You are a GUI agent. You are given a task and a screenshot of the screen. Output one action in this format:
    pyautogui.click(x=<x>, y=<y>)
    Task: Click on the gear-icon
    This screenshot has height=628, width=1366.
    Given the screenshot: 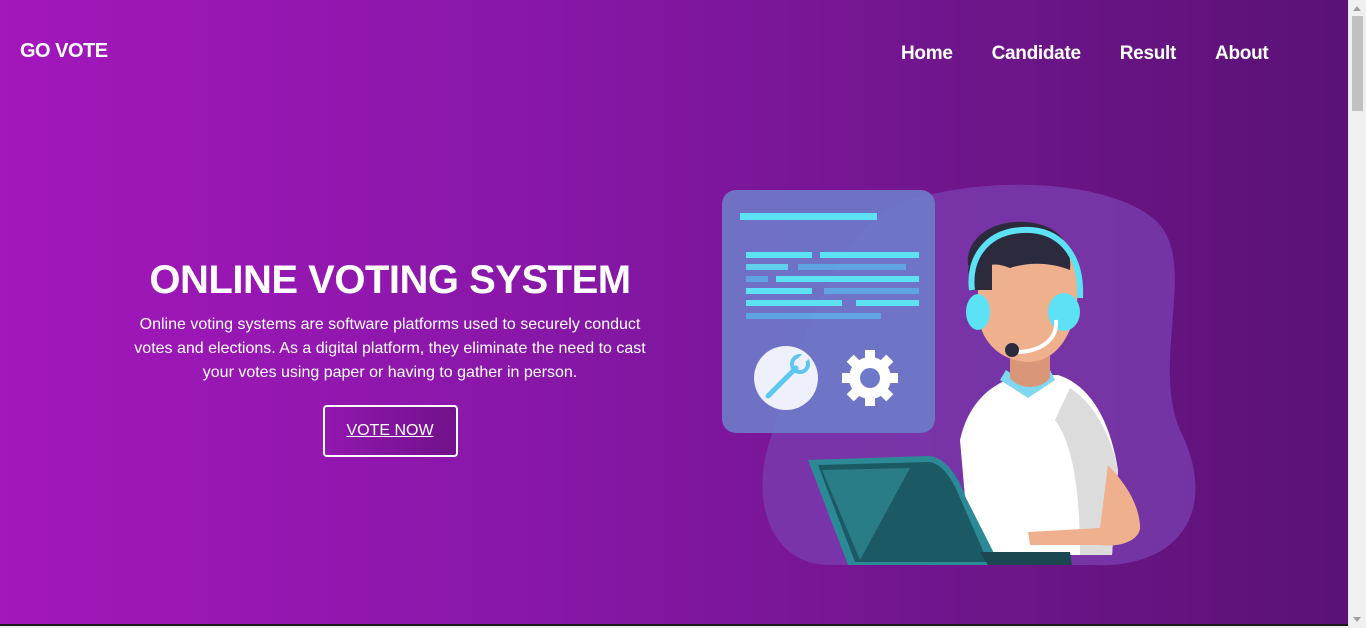 What is the action you would take?
    pyautogui.click(x=870, y=378)
    